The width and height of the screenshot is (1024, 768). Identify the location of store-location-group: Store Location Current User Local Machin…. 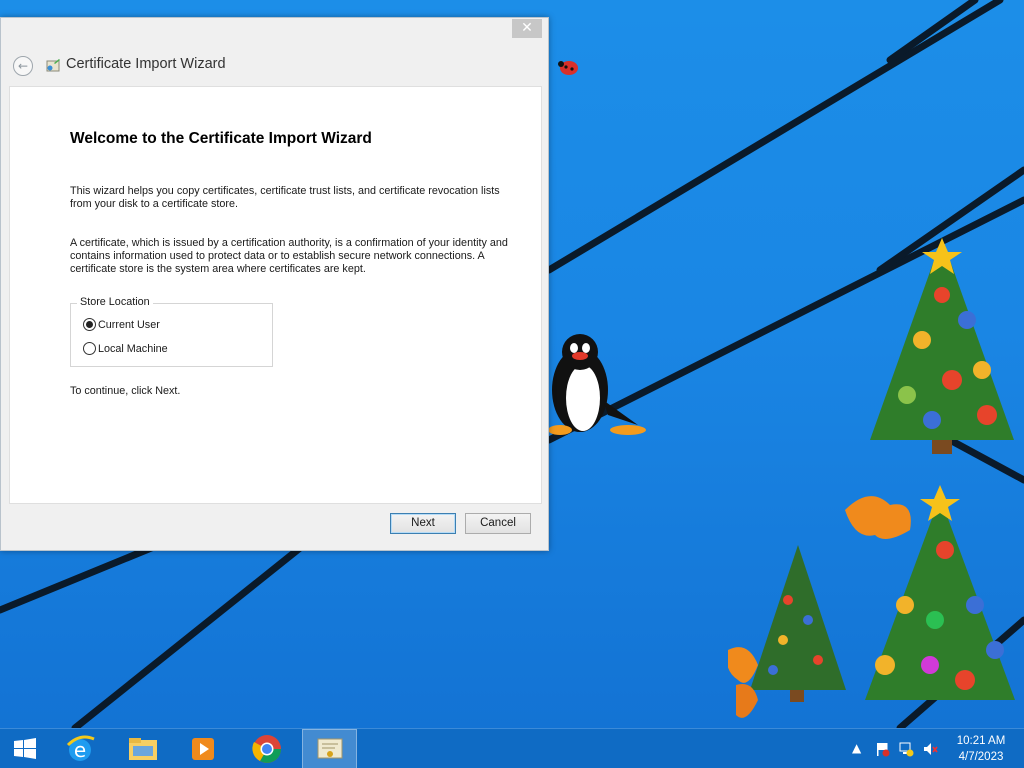
(171, 331).